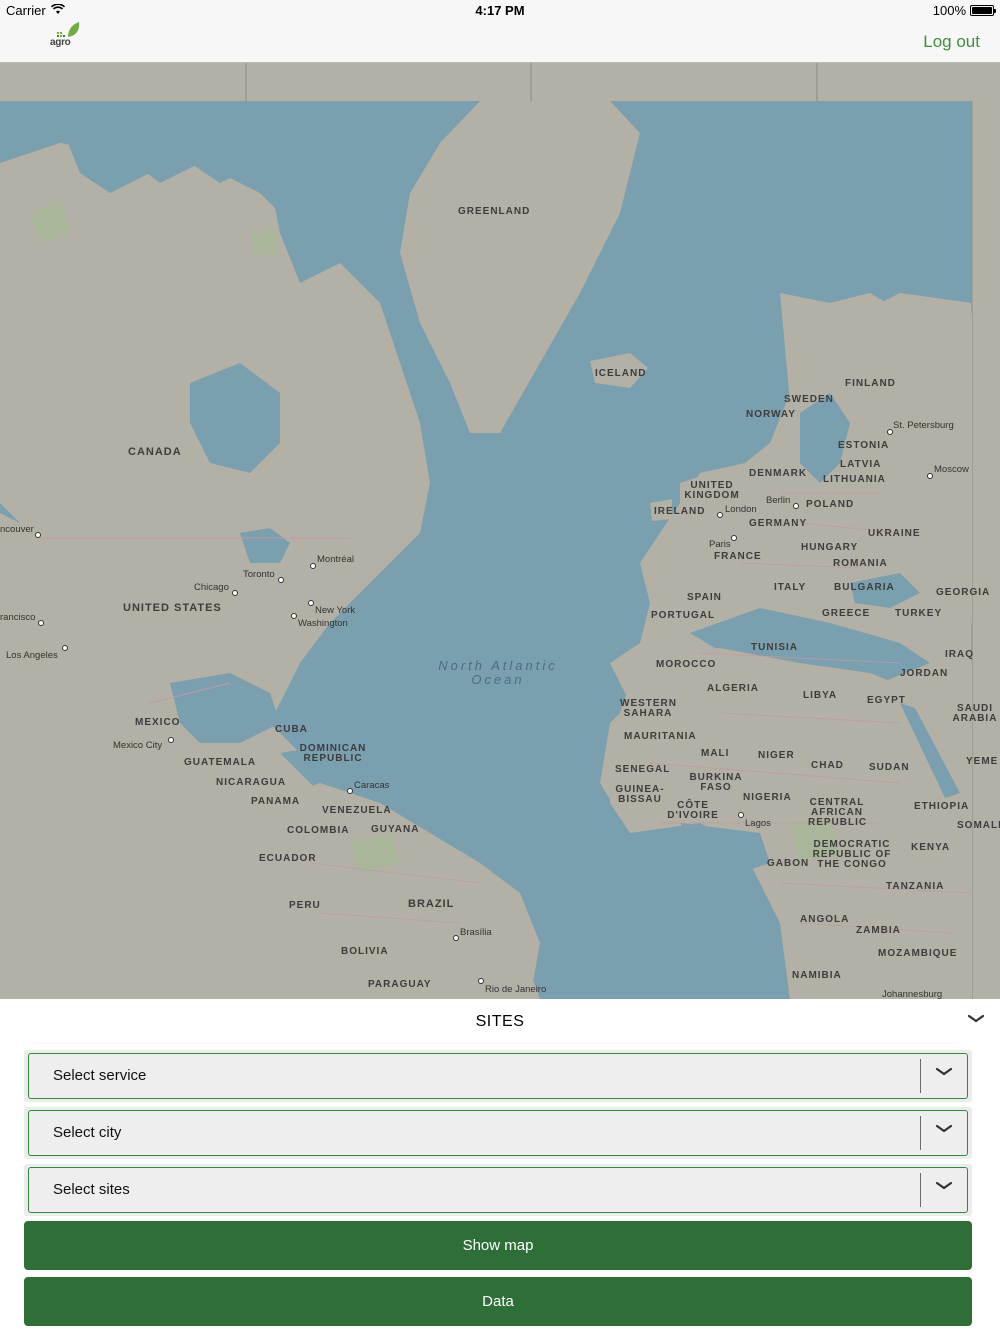 This screenshot has height=1334, width=1000. I want to click on map-label-country: LITHUANIA, so click(854, 479).